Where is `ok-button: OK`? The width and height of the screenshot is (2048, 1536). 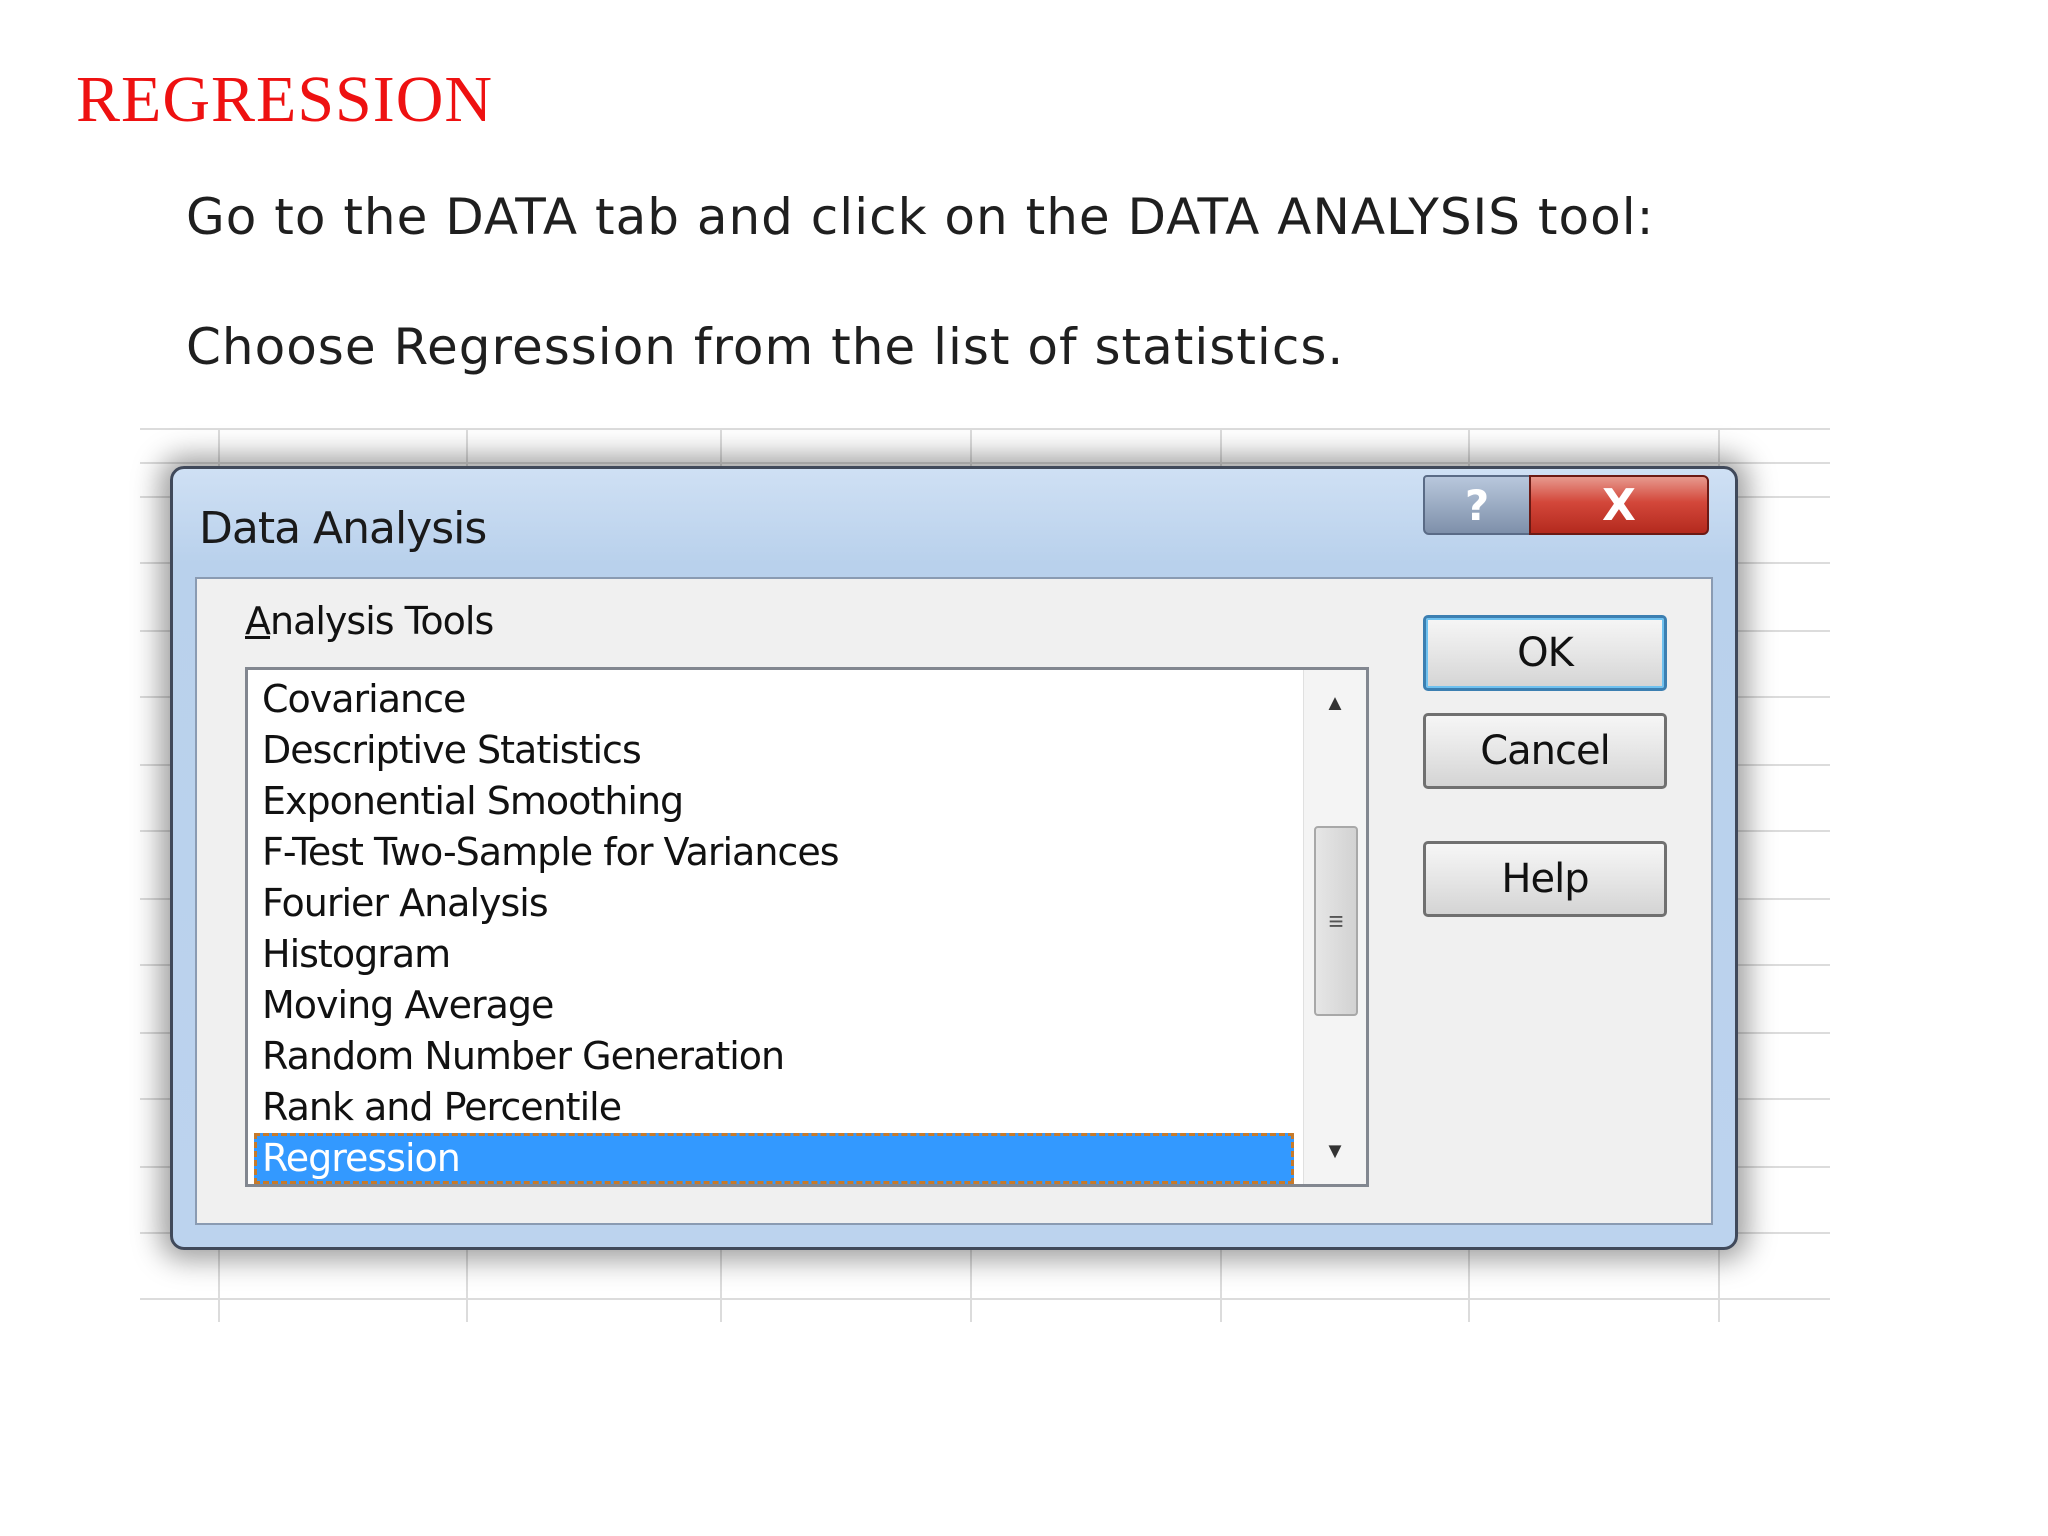 ok-button: OK is located at coordinates (1545, 653).